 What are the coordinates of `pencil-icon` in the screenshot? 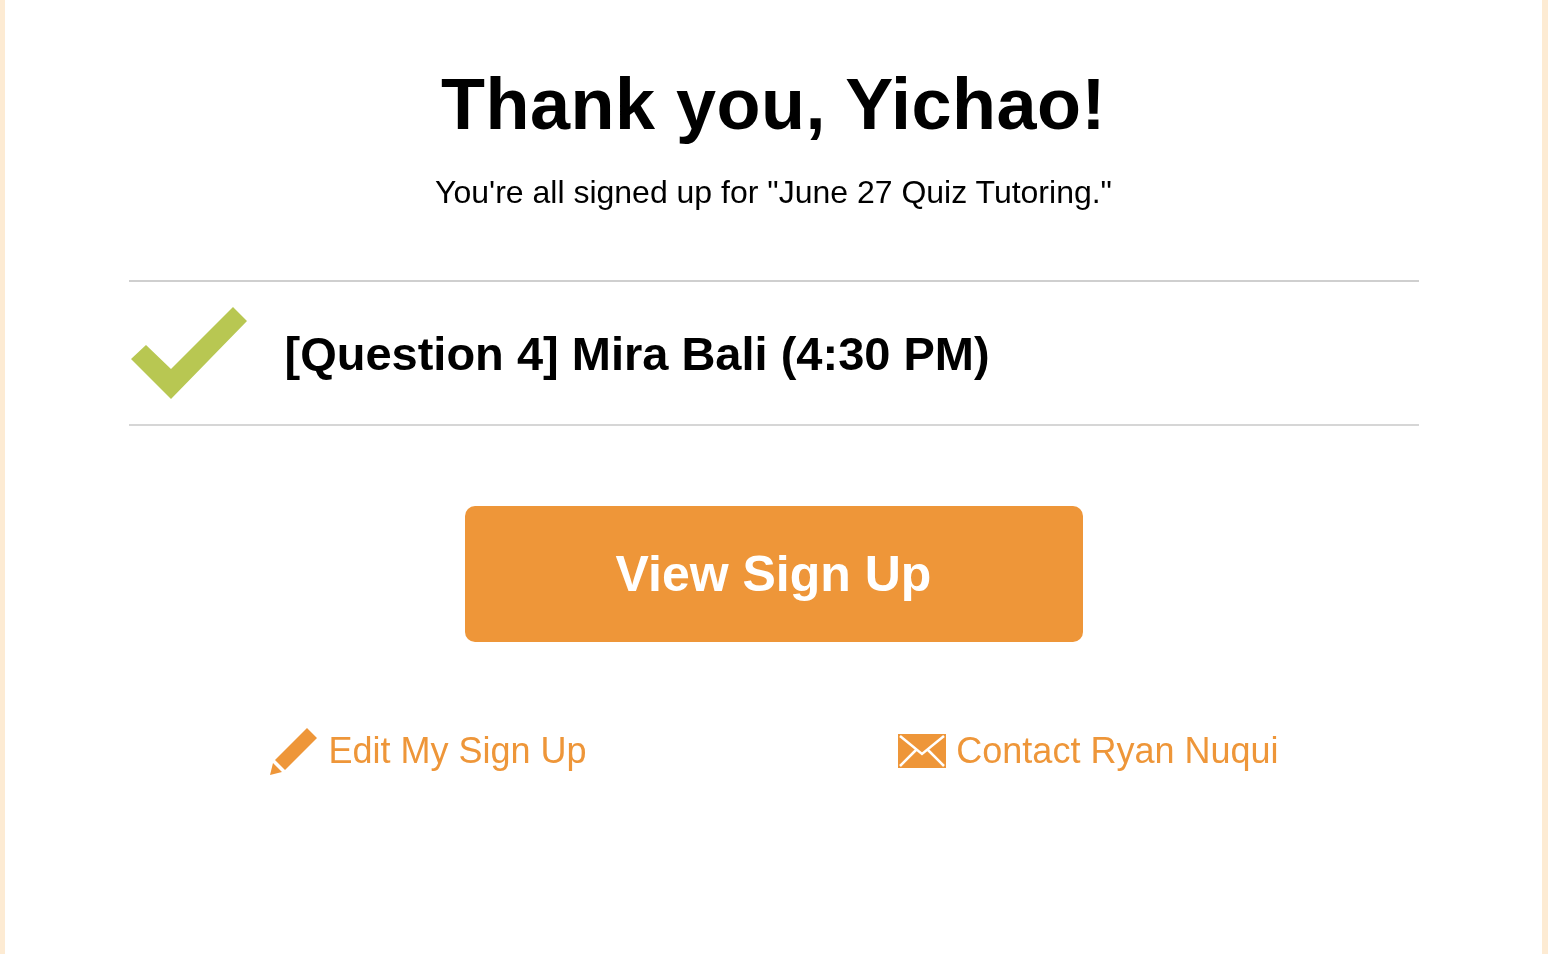 It's located at (293, 751).